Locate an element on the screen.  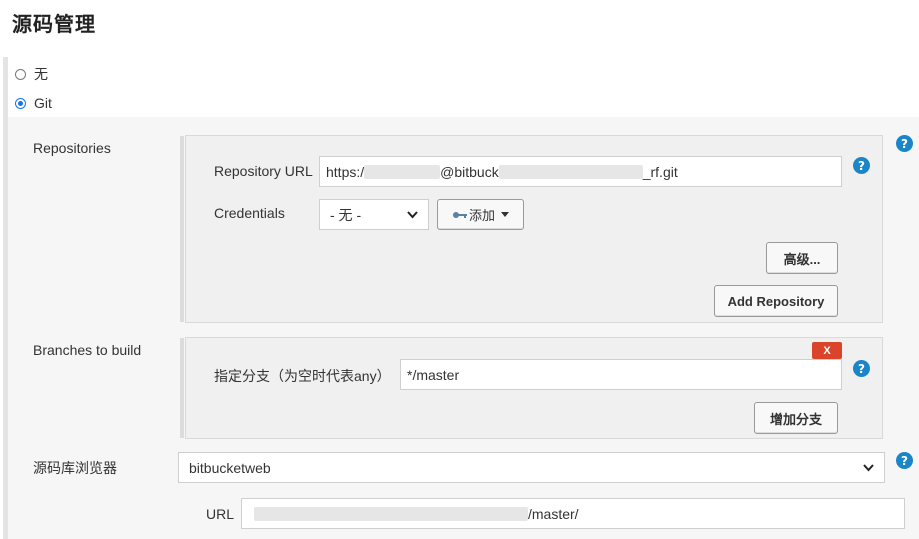
repositories-help-icon: ? is located at coordinates (904, 143).